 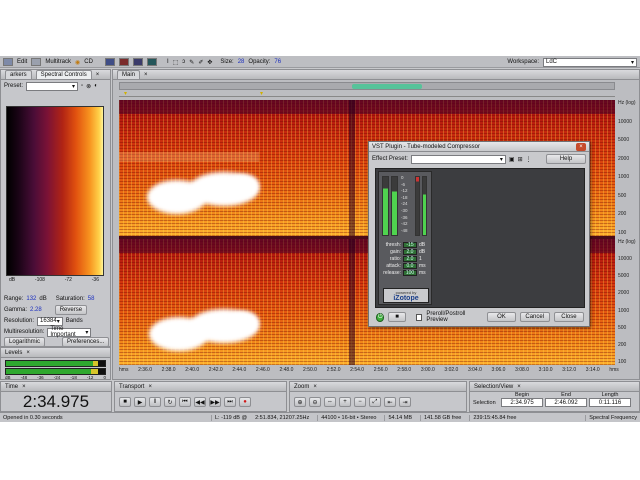 I want to click on time-select-tool-icon: I, so click(x=168, y=62).